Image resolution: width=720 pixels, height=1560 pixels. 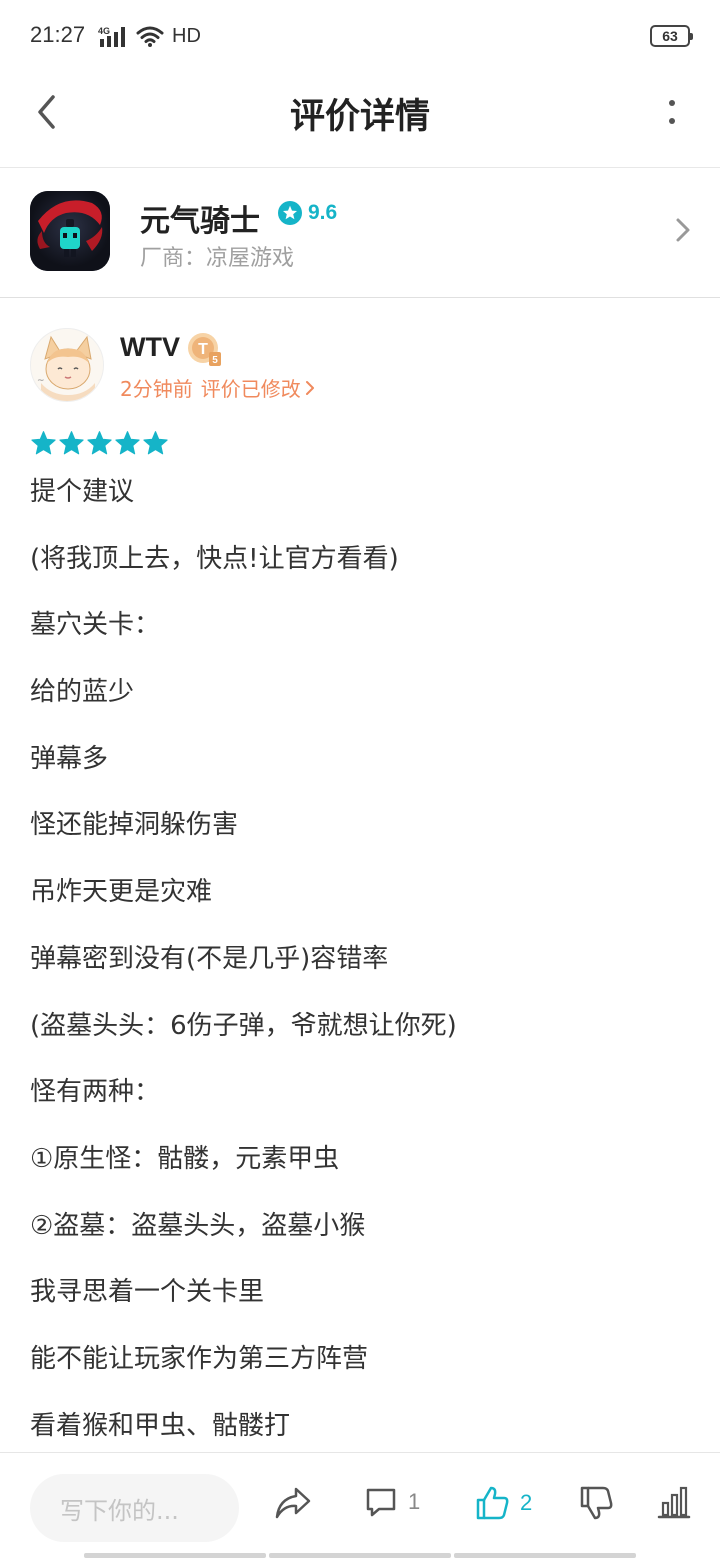 What do you see at coordinates (156, 389) in the screenshot?
I see `review-time: 2分钟前` at bounding box center [156, 389].